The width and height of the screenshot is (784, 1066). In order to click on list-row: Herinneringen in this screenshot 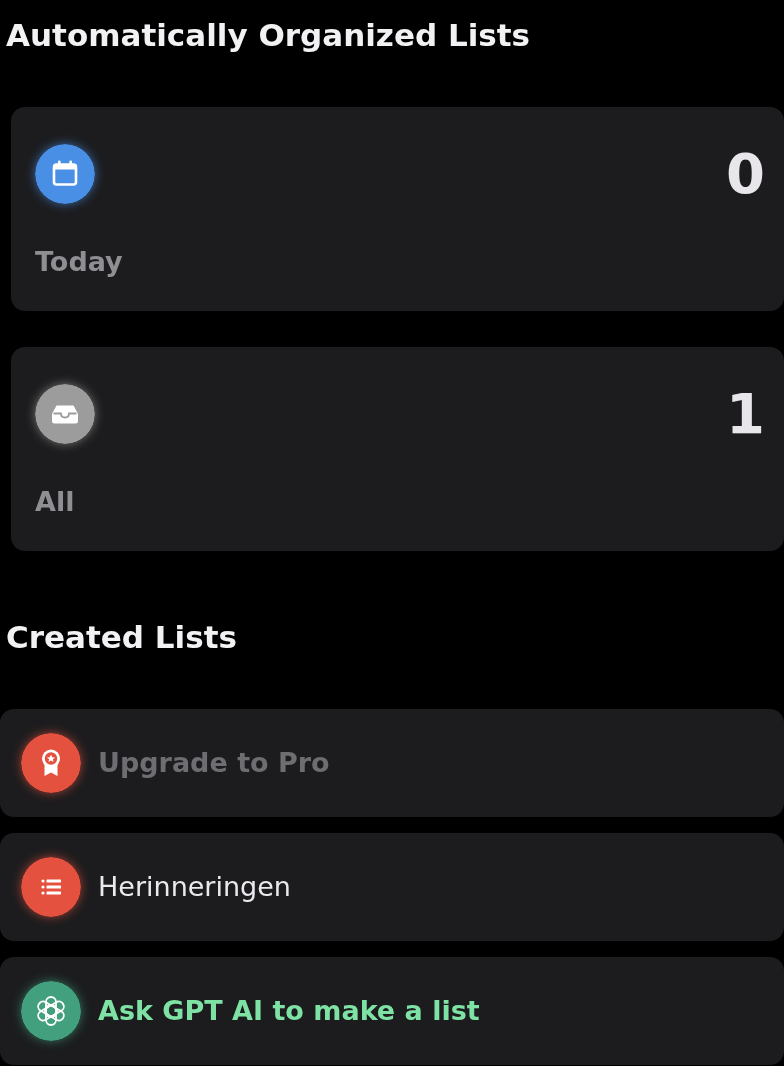, I will do `click(392, 887)`.